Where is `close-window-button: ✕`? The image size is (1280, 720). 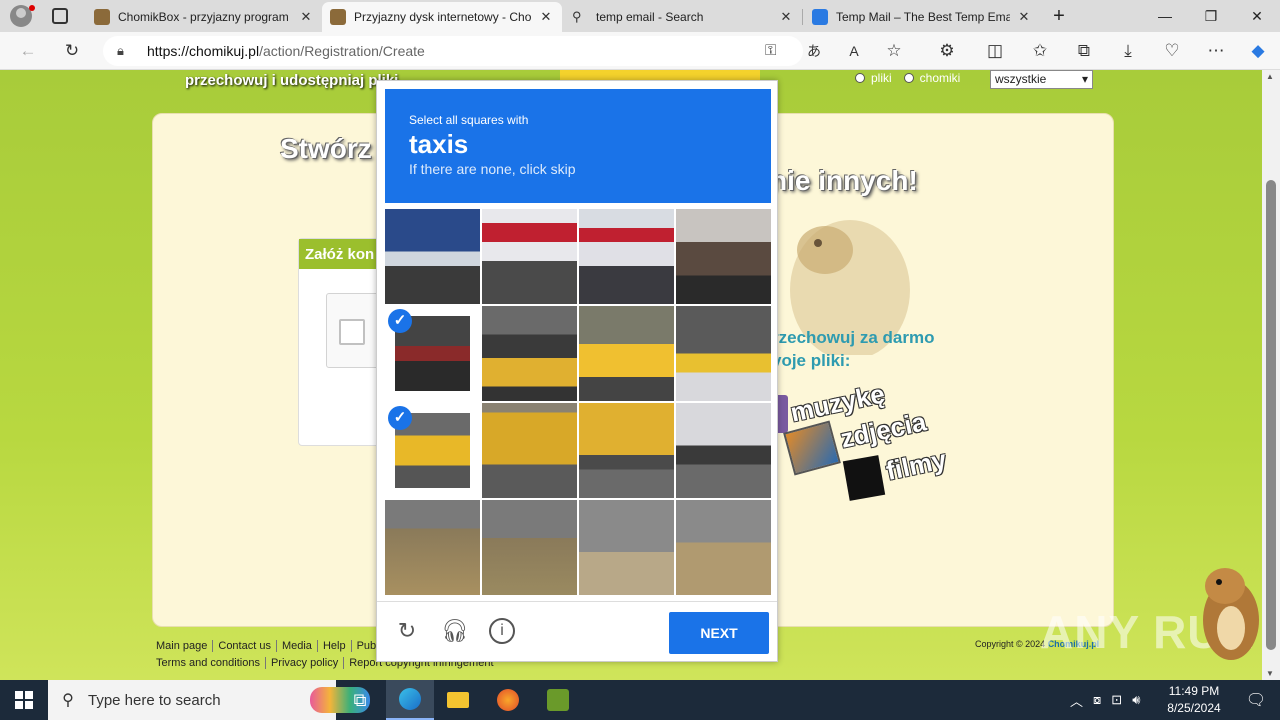 close-window-button: ✕ is located at coordinates (1257, 16).